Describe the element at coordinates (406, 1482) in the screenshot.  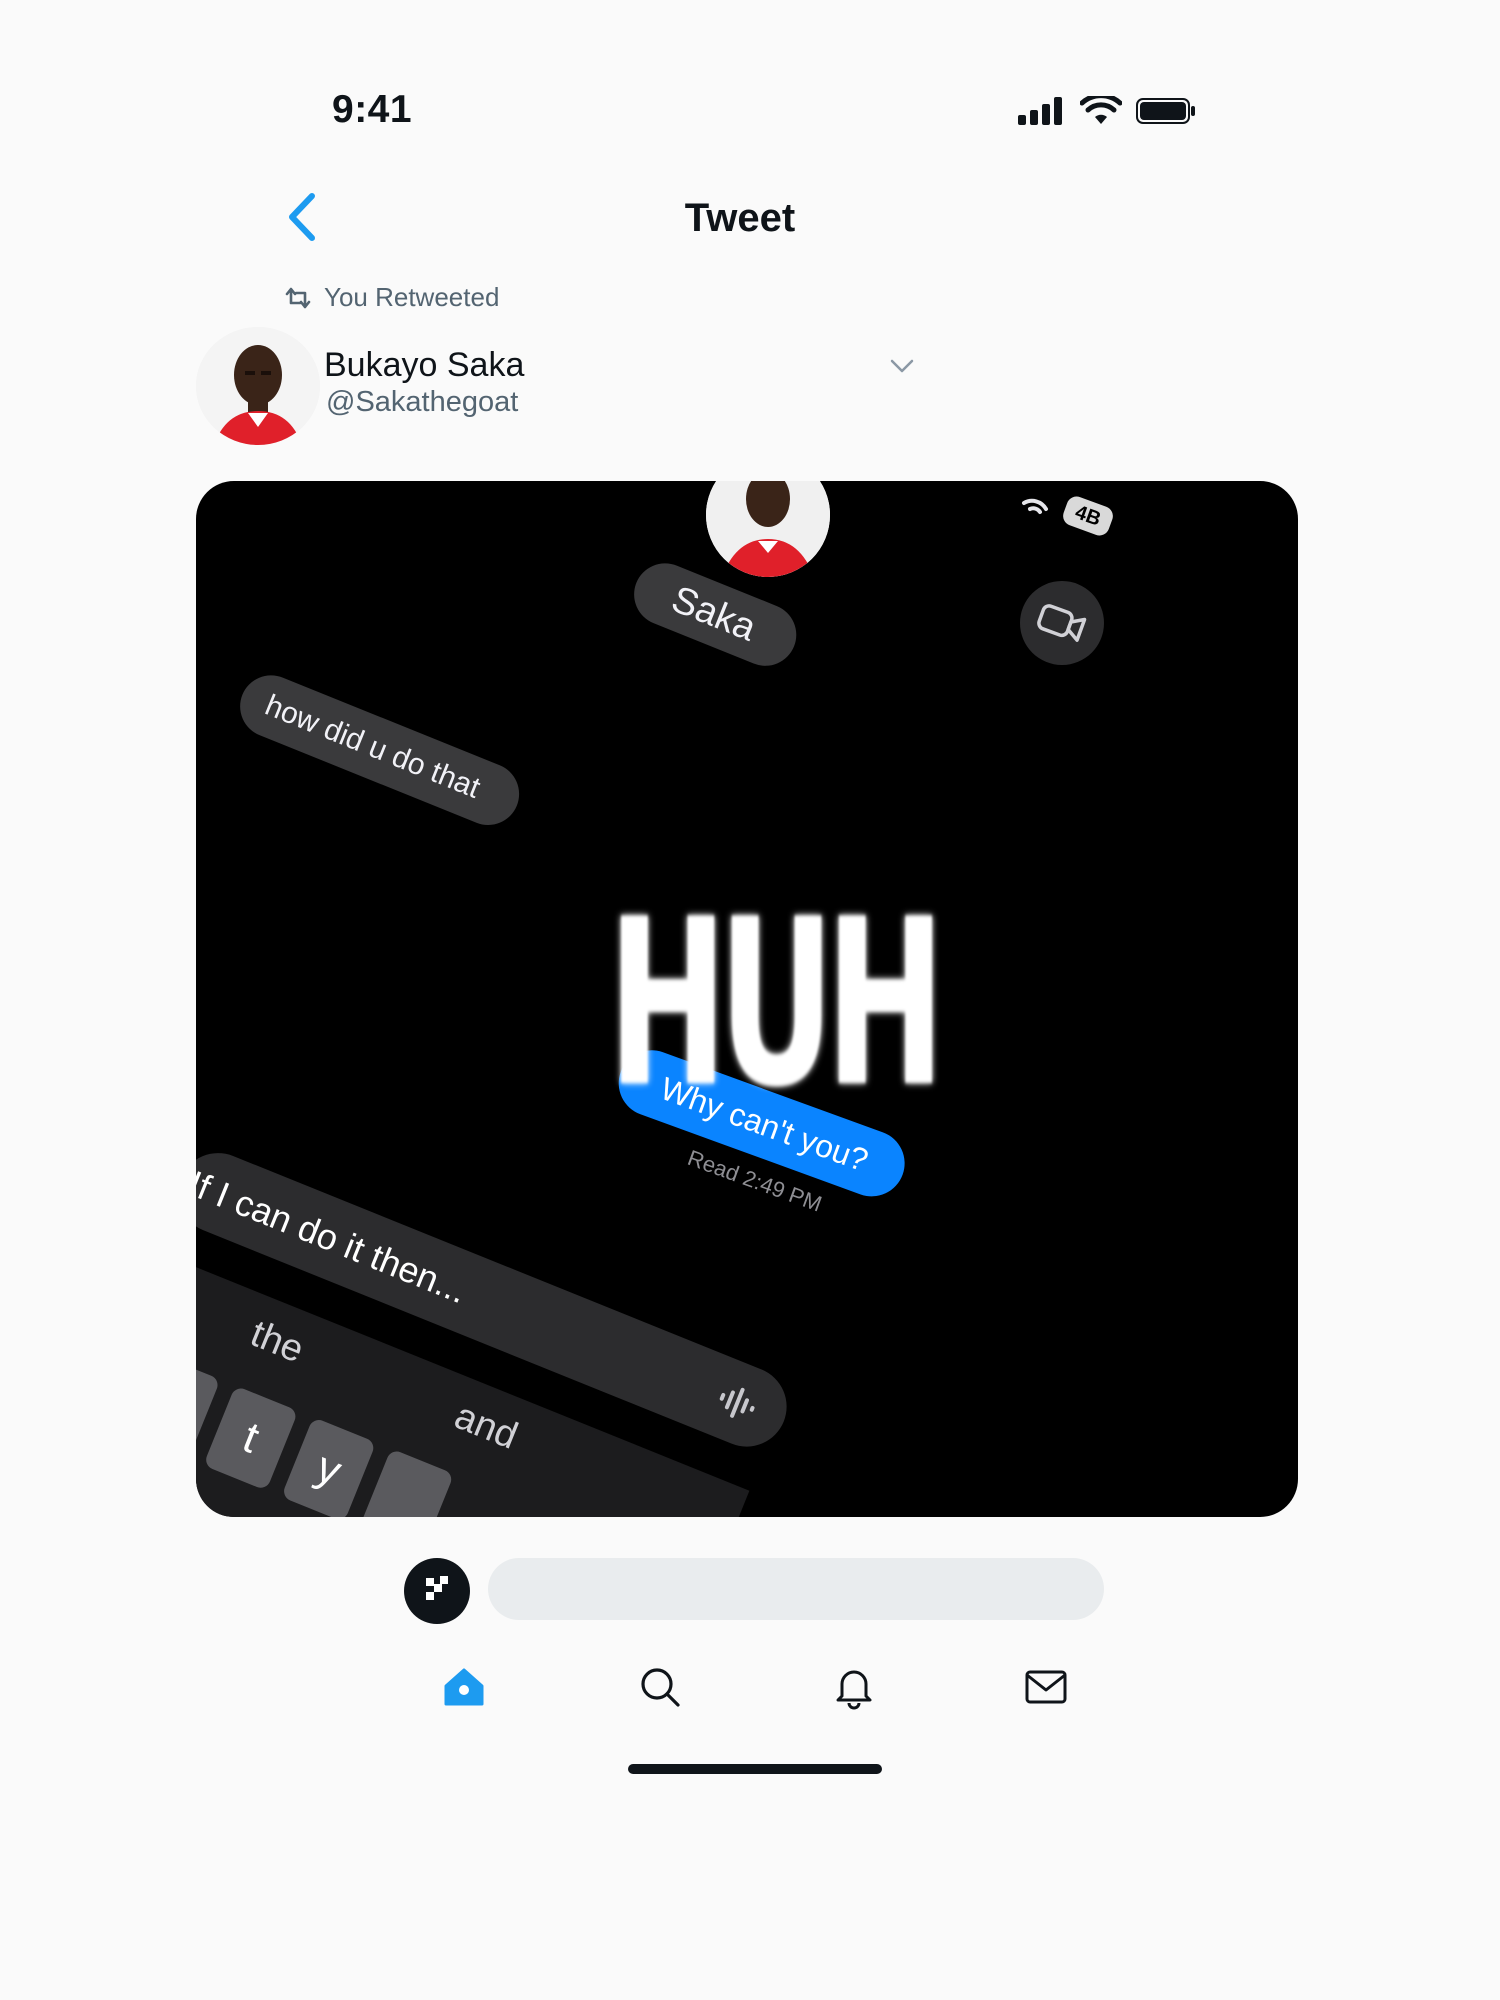
I see `key-blank` at that location.